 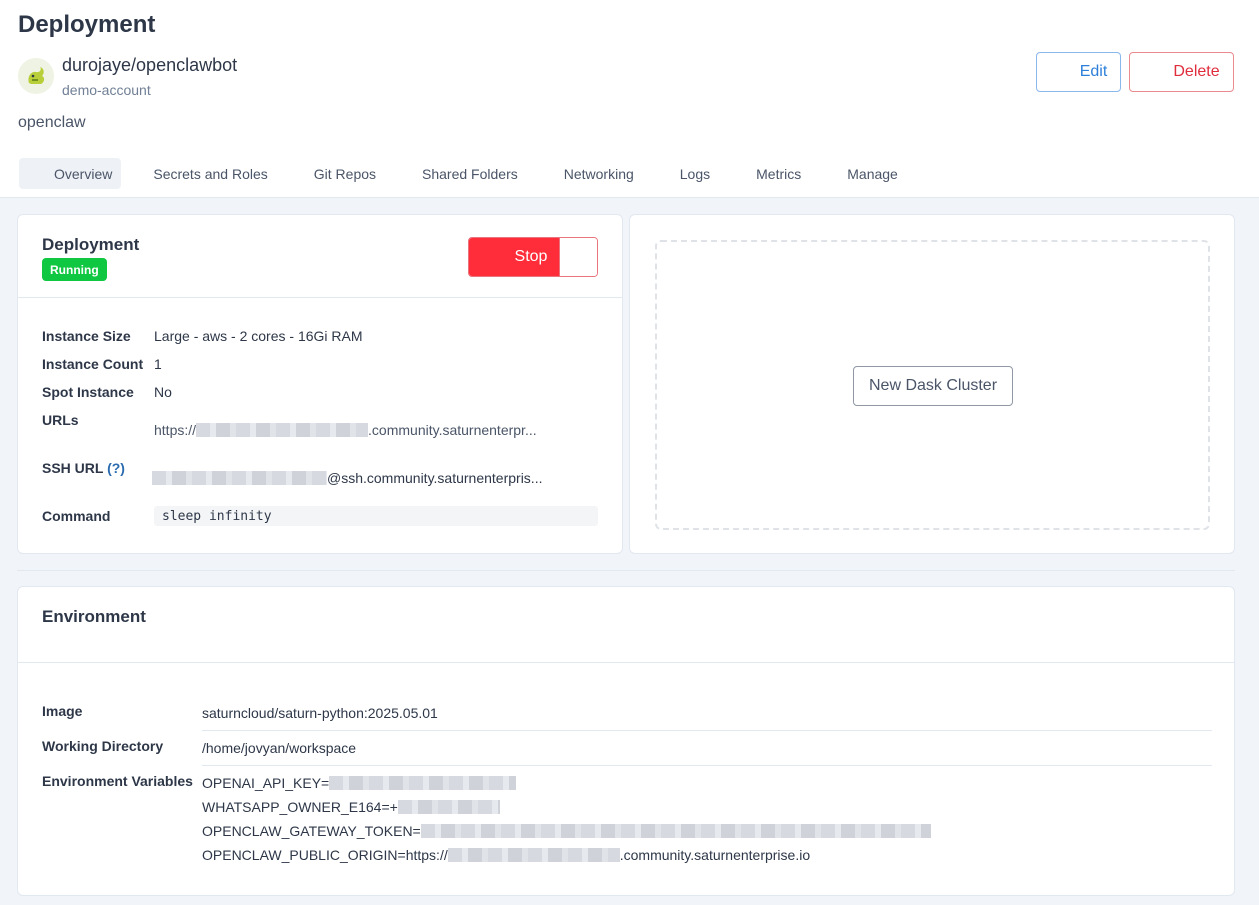 I want to click on page-title: Deployment, so click(x=87, y=24).